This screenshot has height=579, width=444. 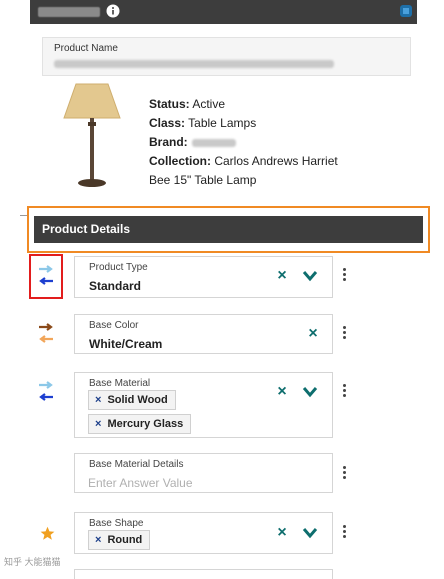 I want to click on clear-base-shape-button: ×, so click(x=282, y=533).